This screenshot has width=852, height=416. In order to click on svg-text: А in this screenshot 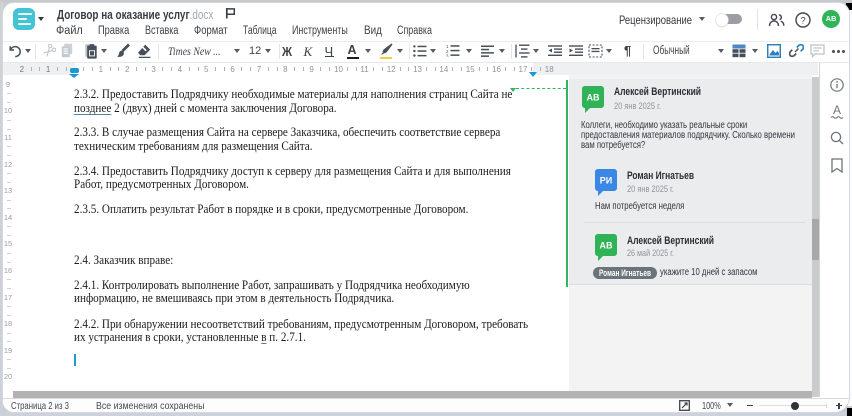, I will do `click(837, 110)`.